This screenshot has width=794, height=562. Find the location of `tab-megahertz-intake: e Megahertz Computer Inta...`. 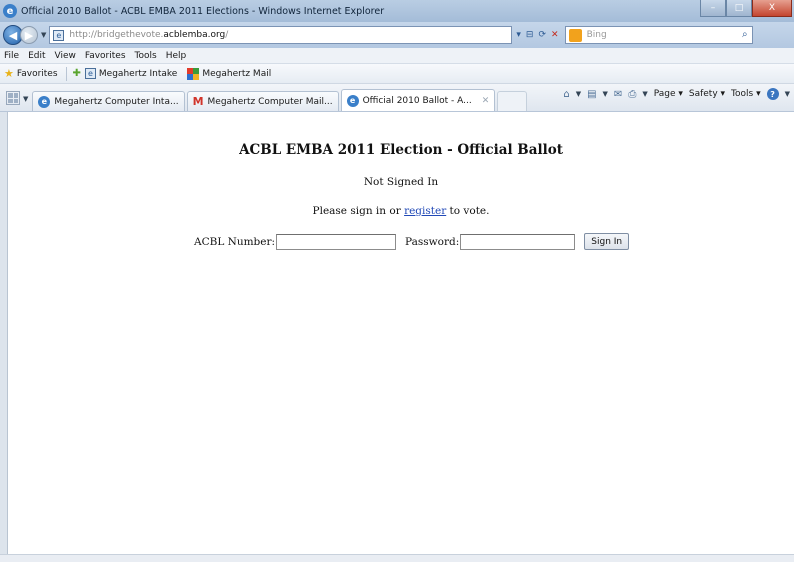

tab-megahertz-intake: e Megahertz Computer Inta... is located at coordinates (108, 101).